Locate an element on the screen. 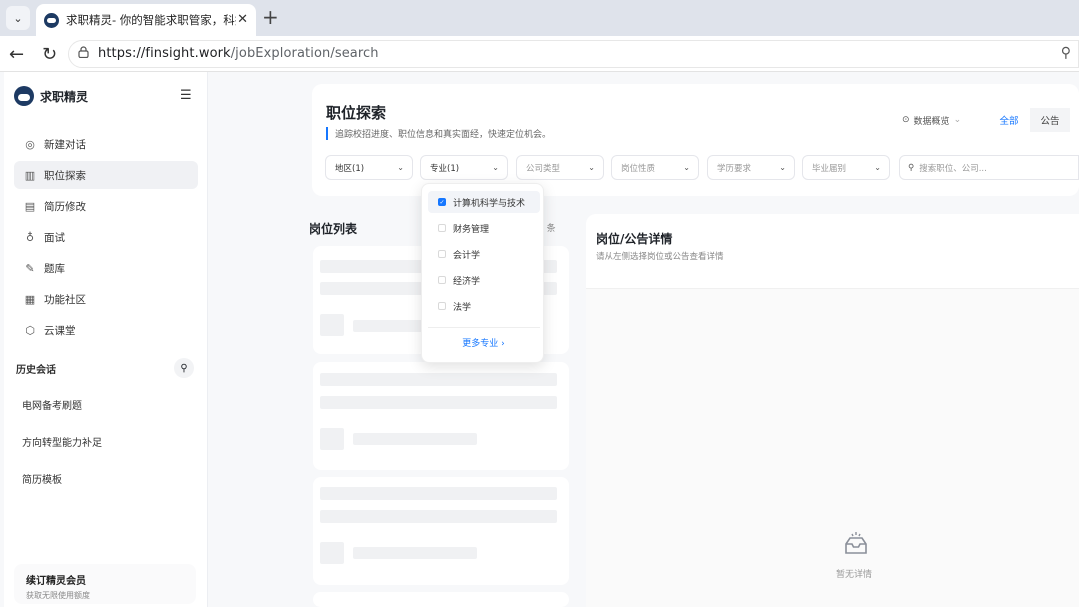 Image resolution: width=1079 pixels, height=607 pixels. major-option: 法学 is located at coordinates (484, 306).